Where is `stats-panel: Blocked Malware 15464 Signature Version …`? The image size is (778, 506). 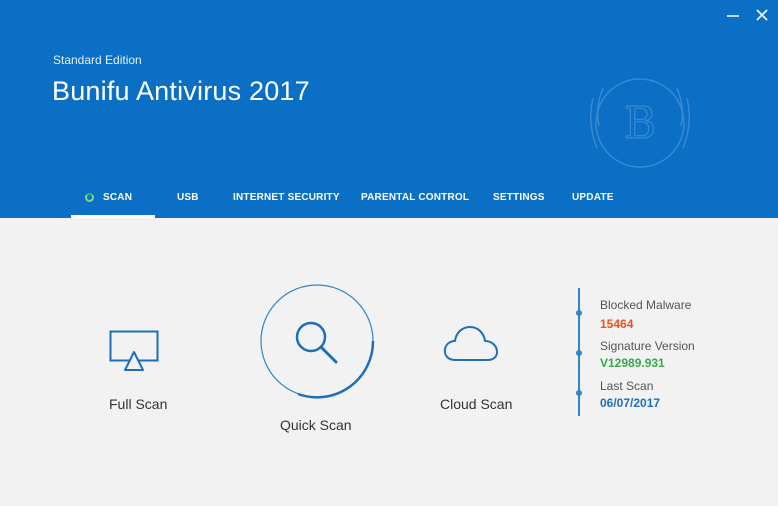
stats-panel: Blocked Malware 15464 Signature Version … is located at coordinates (672, 353).